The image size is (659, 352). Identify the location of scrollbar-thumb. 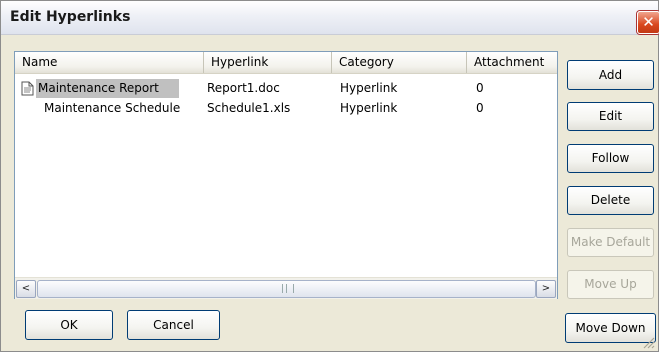
(286, 289).